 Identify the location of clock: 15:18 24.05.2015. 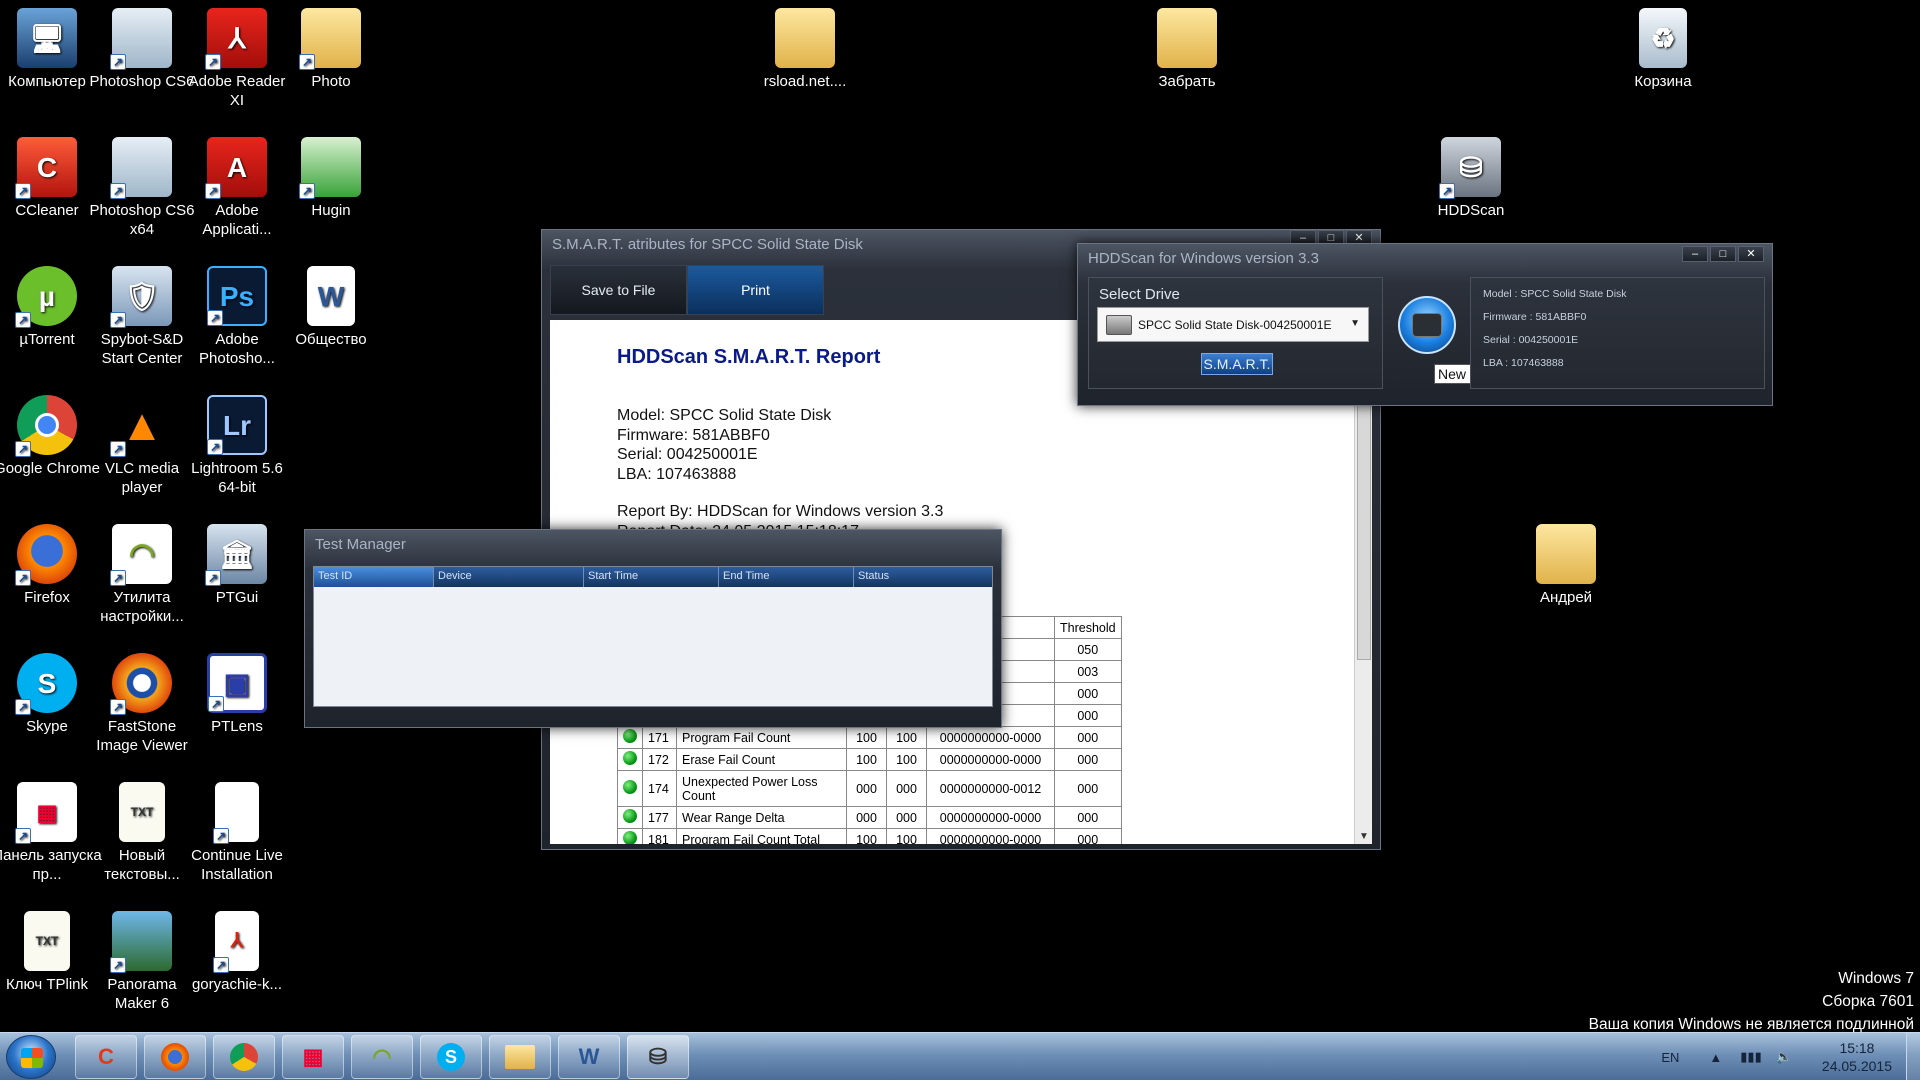
(1857, 1057).